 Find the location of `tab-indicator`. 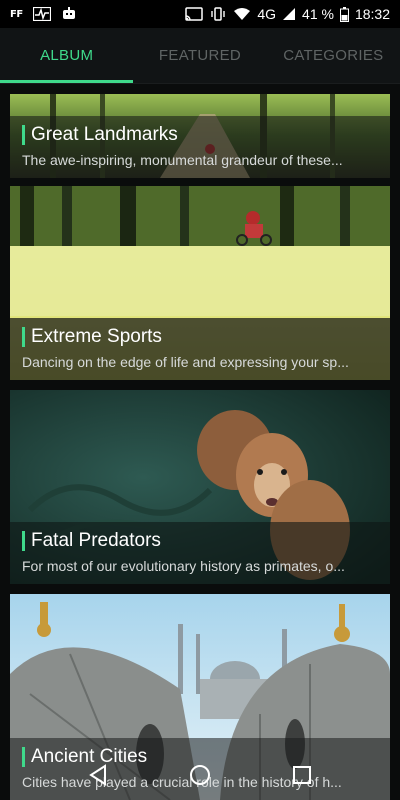

tab-indicator is located at coordinates (66, 81).